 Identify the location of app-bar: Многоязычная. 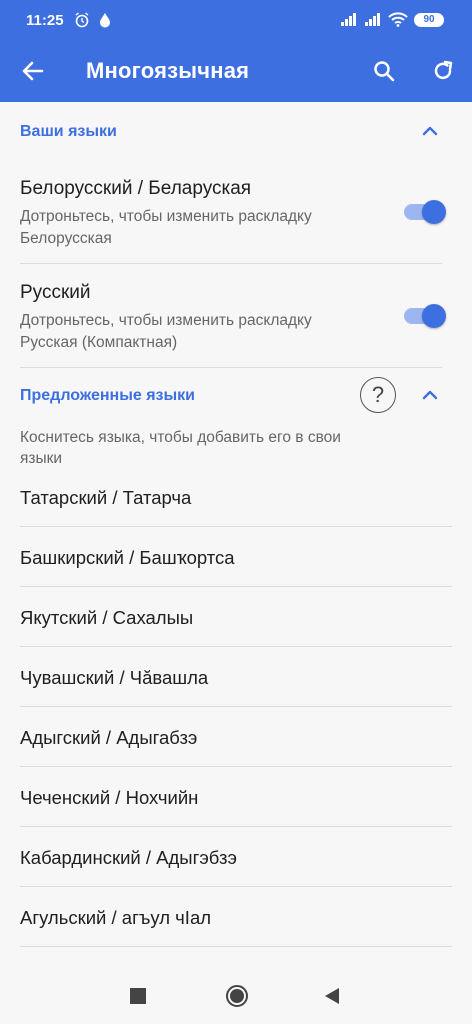
(236, 71).